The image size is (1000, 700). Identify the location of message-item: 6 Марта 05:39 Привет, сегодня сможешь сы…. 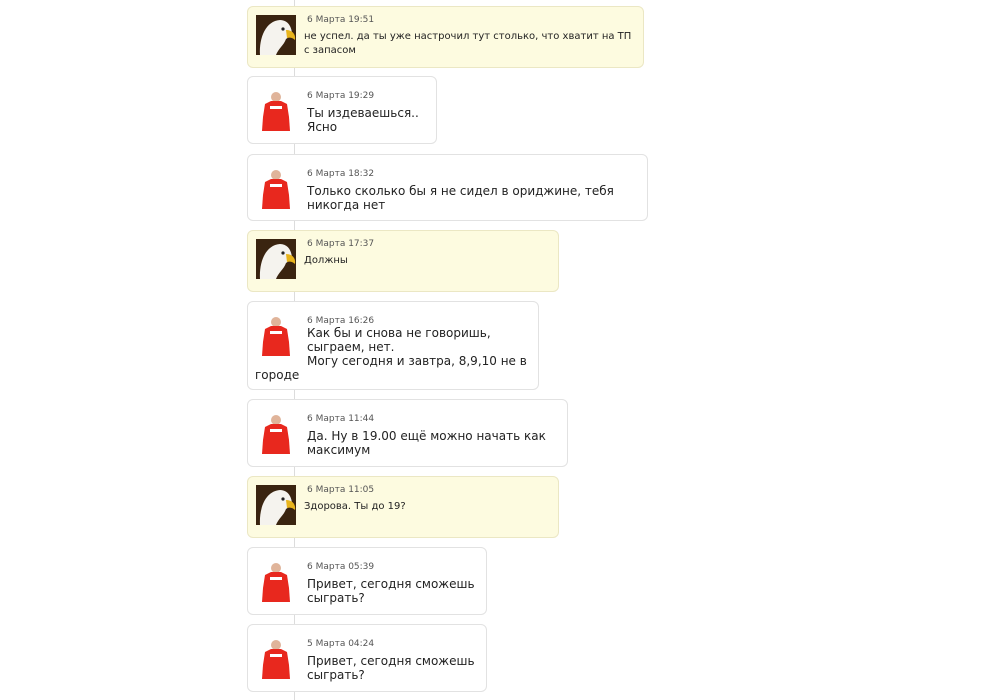
(367, 581).